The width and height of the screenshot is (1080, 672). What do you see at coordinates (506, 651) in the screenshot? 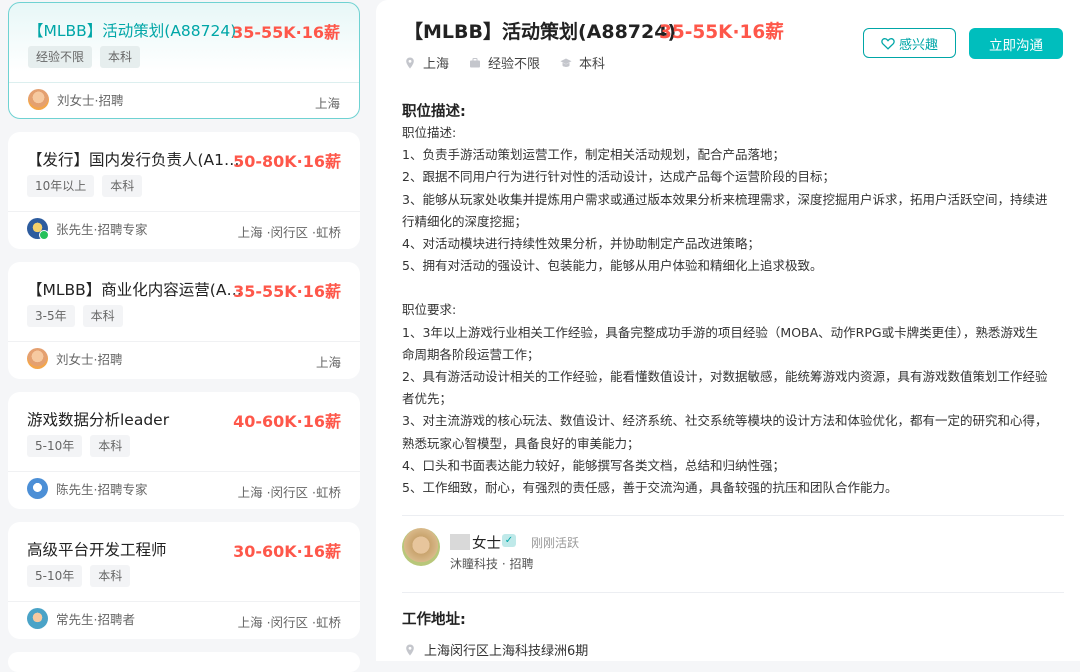
I see `work-address-text: 上海闵行区上海科技绿洲6期` at bounding box center [506, 651].